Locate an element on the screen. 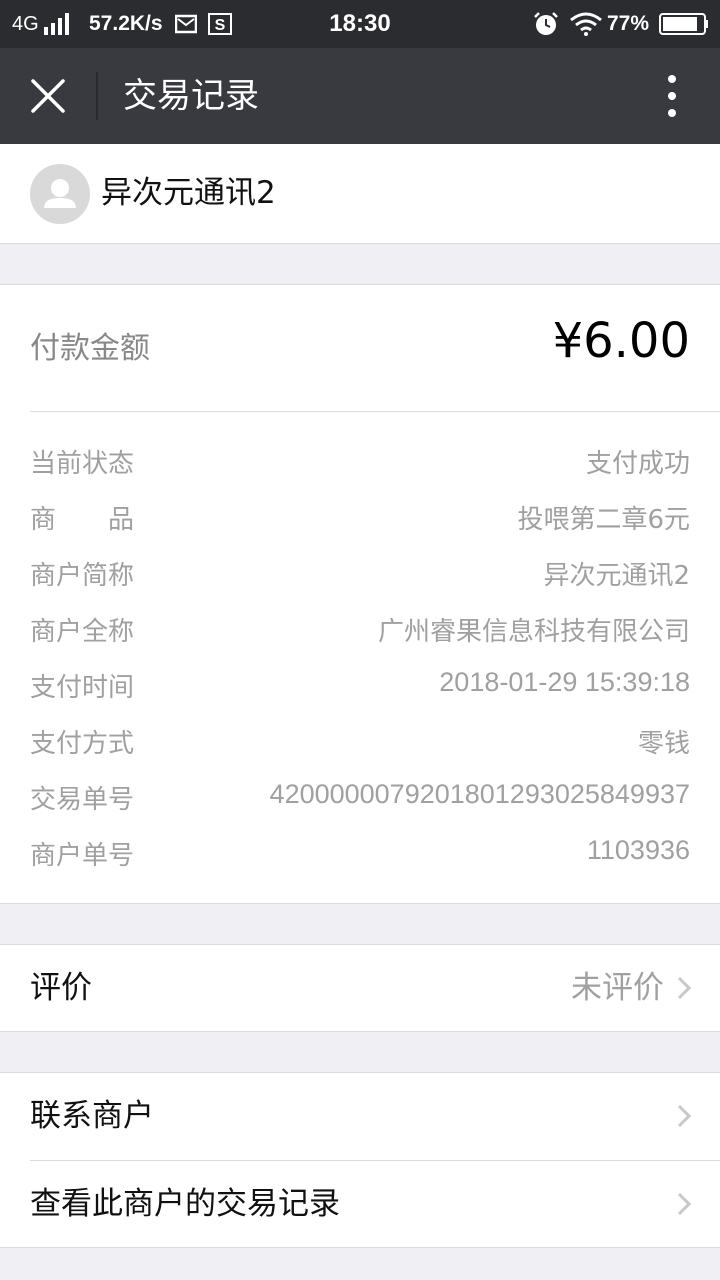  detail-row-transaction-id: 交易单号 4200000079201801293025849937 is located at coordinates (360, 799).